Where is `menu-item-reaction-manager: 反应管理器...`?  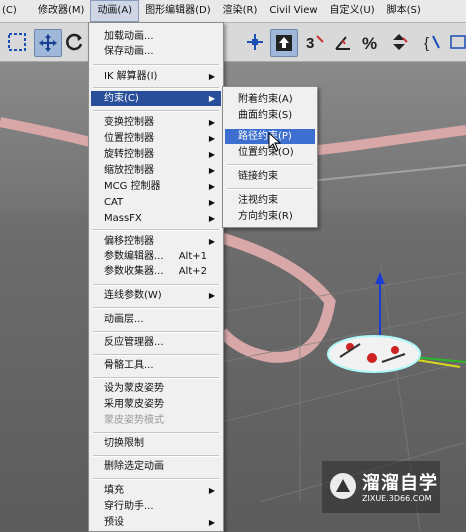 menu-item-reaction-manager: 反应管理器... is located at coordinates (156, 342).